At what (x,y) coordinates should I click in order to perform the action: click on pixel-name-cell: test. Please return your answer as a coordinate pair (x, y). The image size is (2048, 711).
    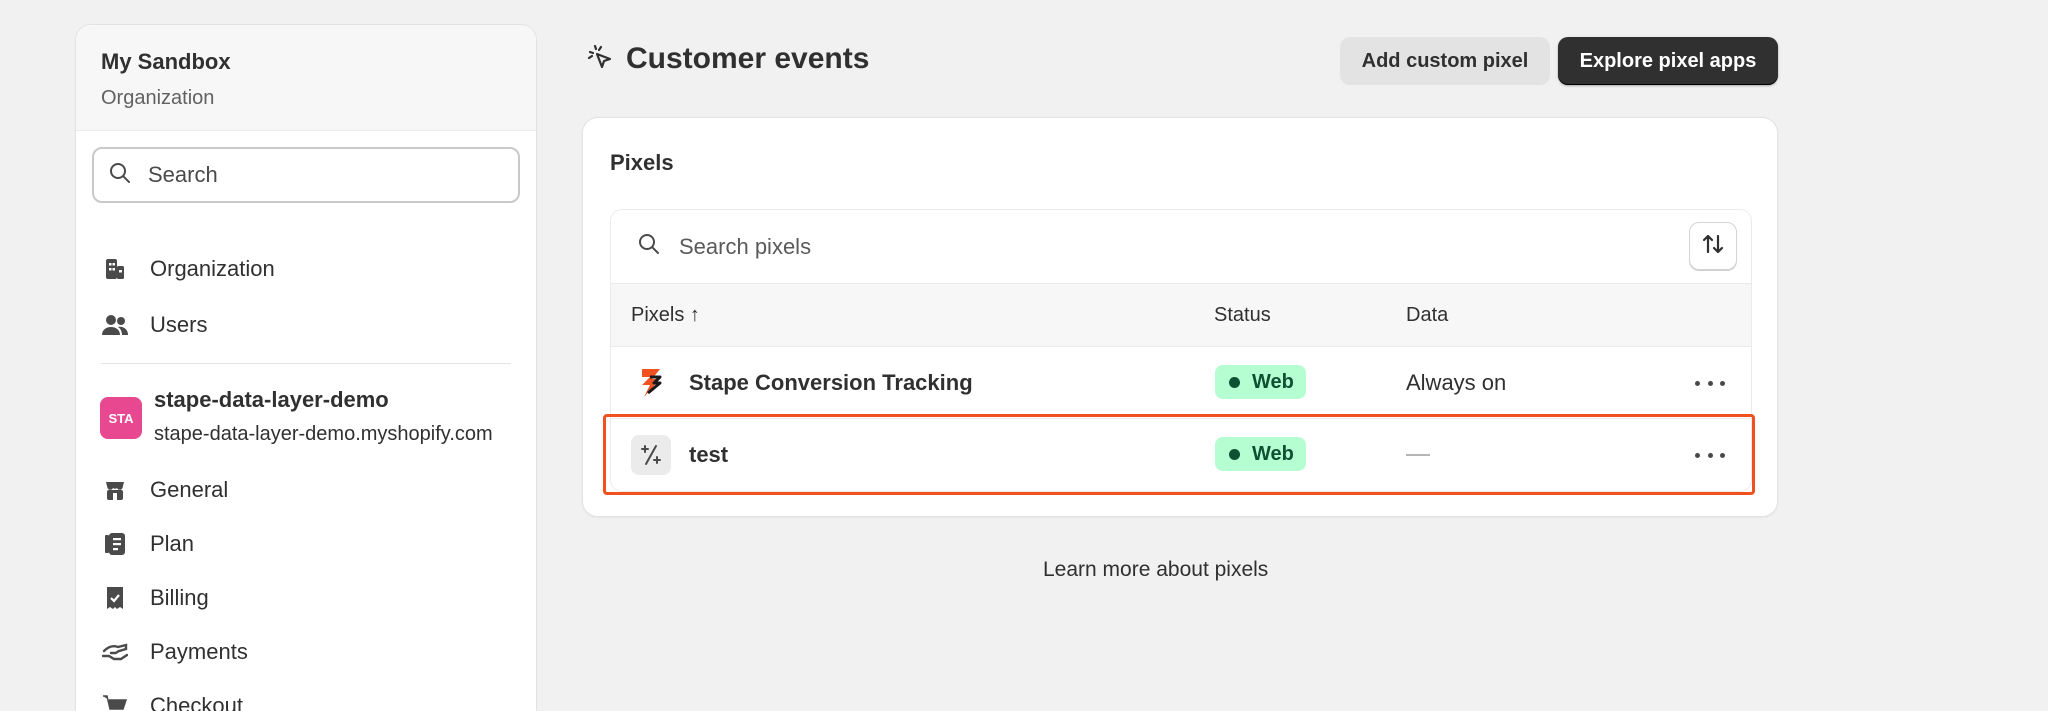
    Looking at the image, I should click on (679, 455).